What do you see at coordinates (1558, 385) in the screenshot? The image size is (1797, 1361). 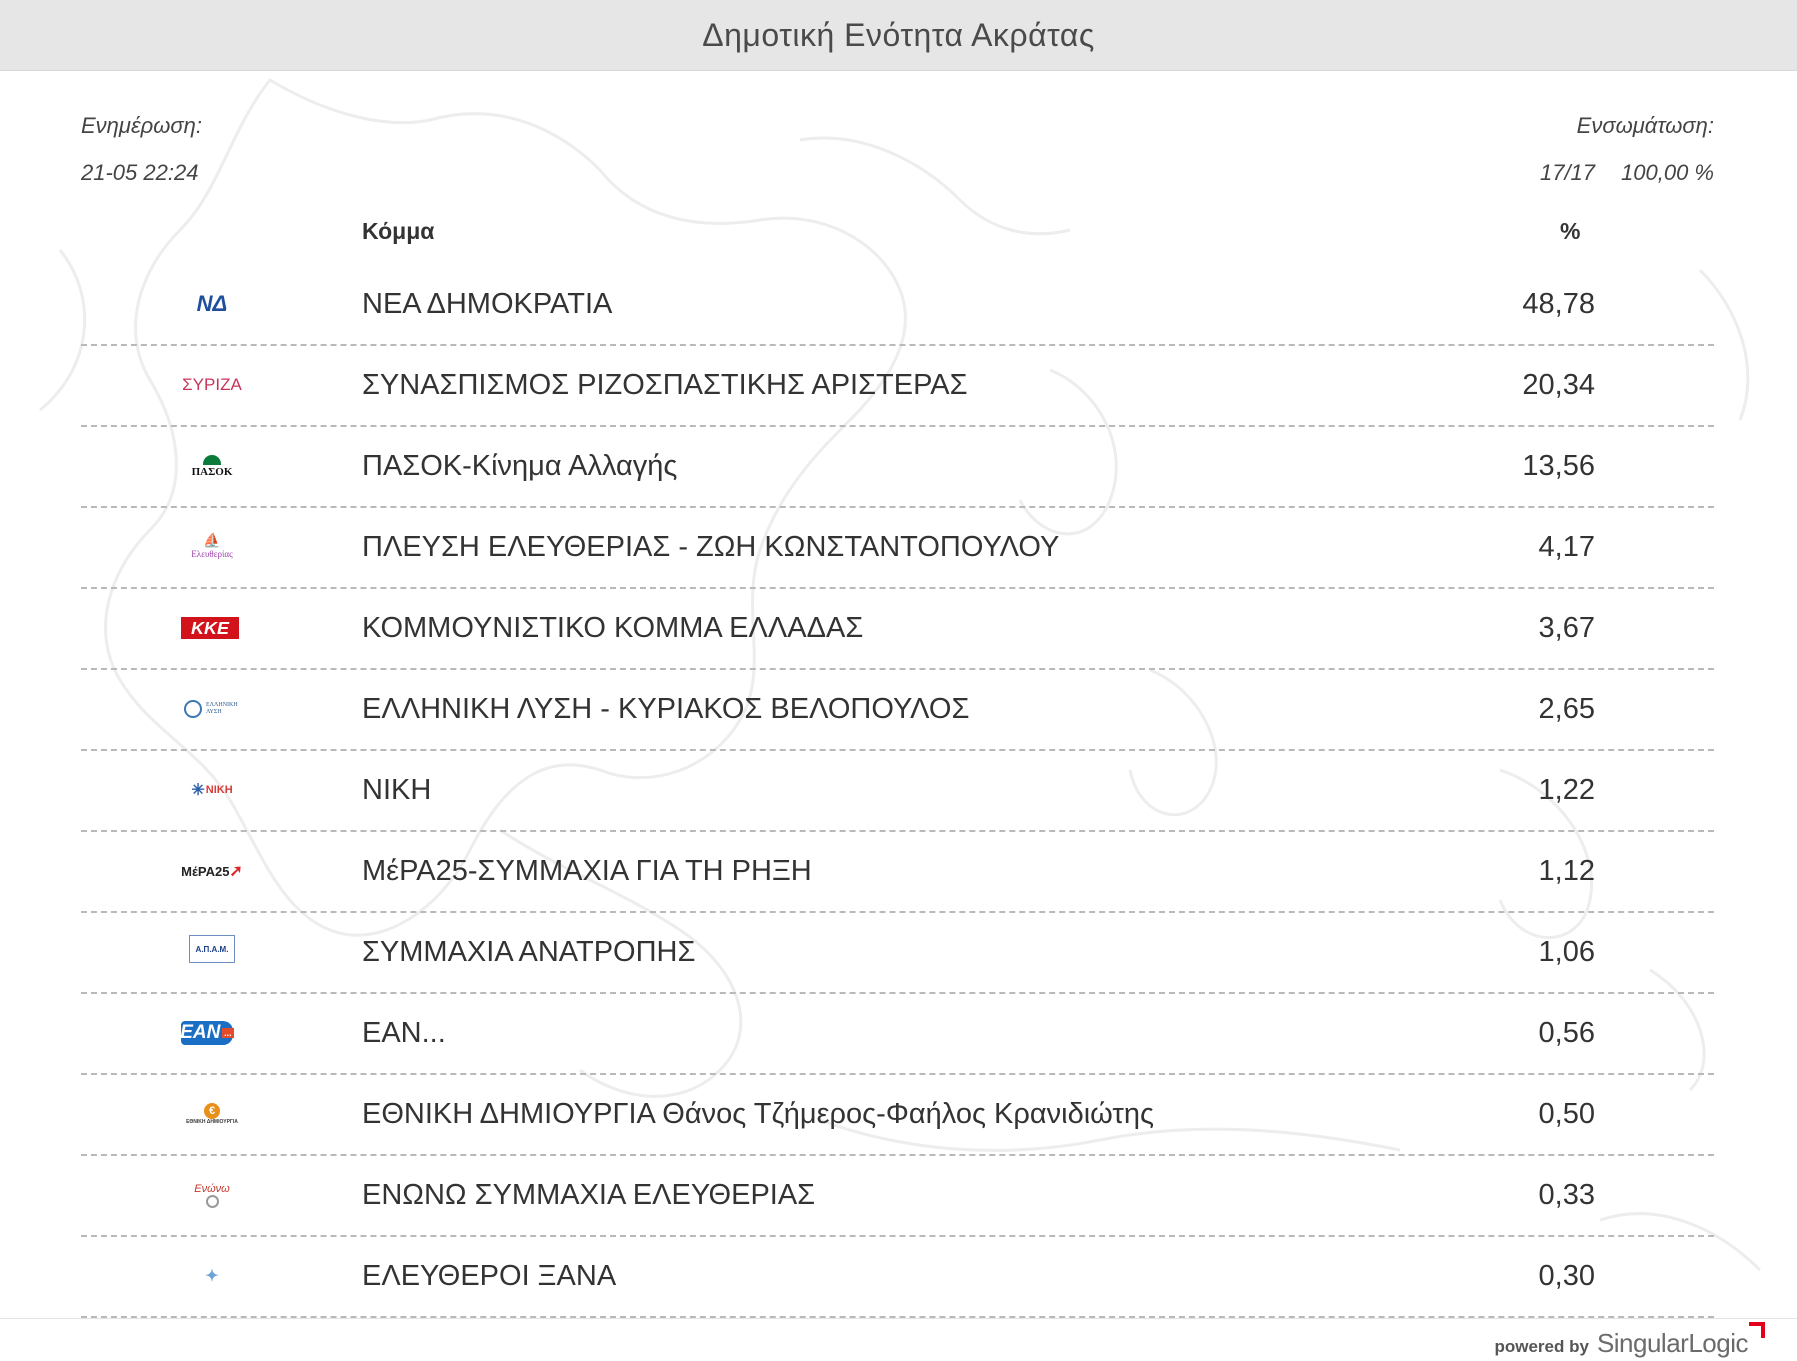 I see `party-percent: 20,34` at bounding box center [1558, 385].